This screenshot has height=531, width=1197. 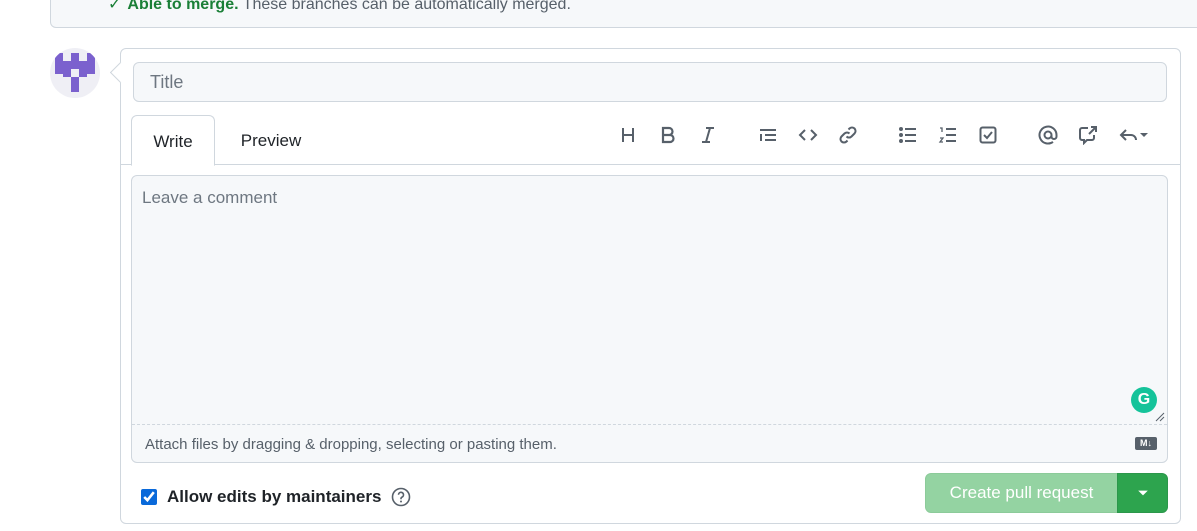 What do you see at coordinates (1134, 135) in the screenshot?
I see `saved-replies-icon` at bounding box center [1134, 135].